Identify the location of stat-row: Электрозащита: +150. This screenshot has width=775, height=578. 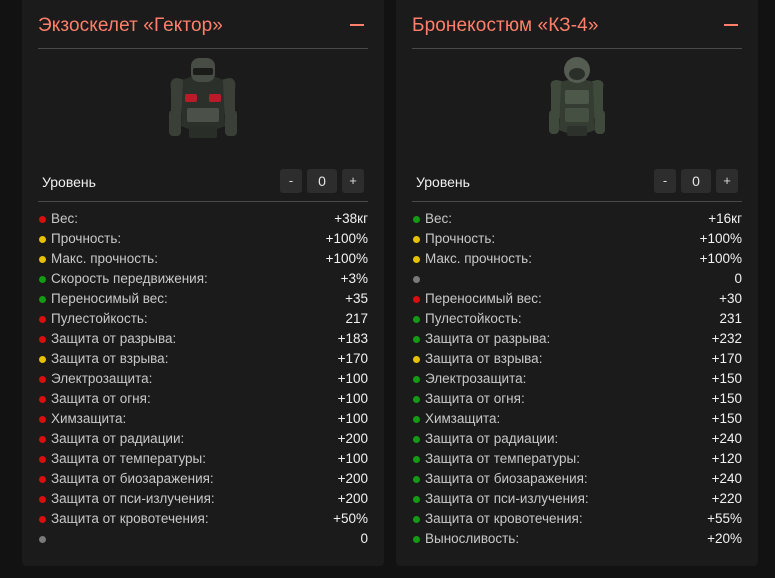
(577, 379).